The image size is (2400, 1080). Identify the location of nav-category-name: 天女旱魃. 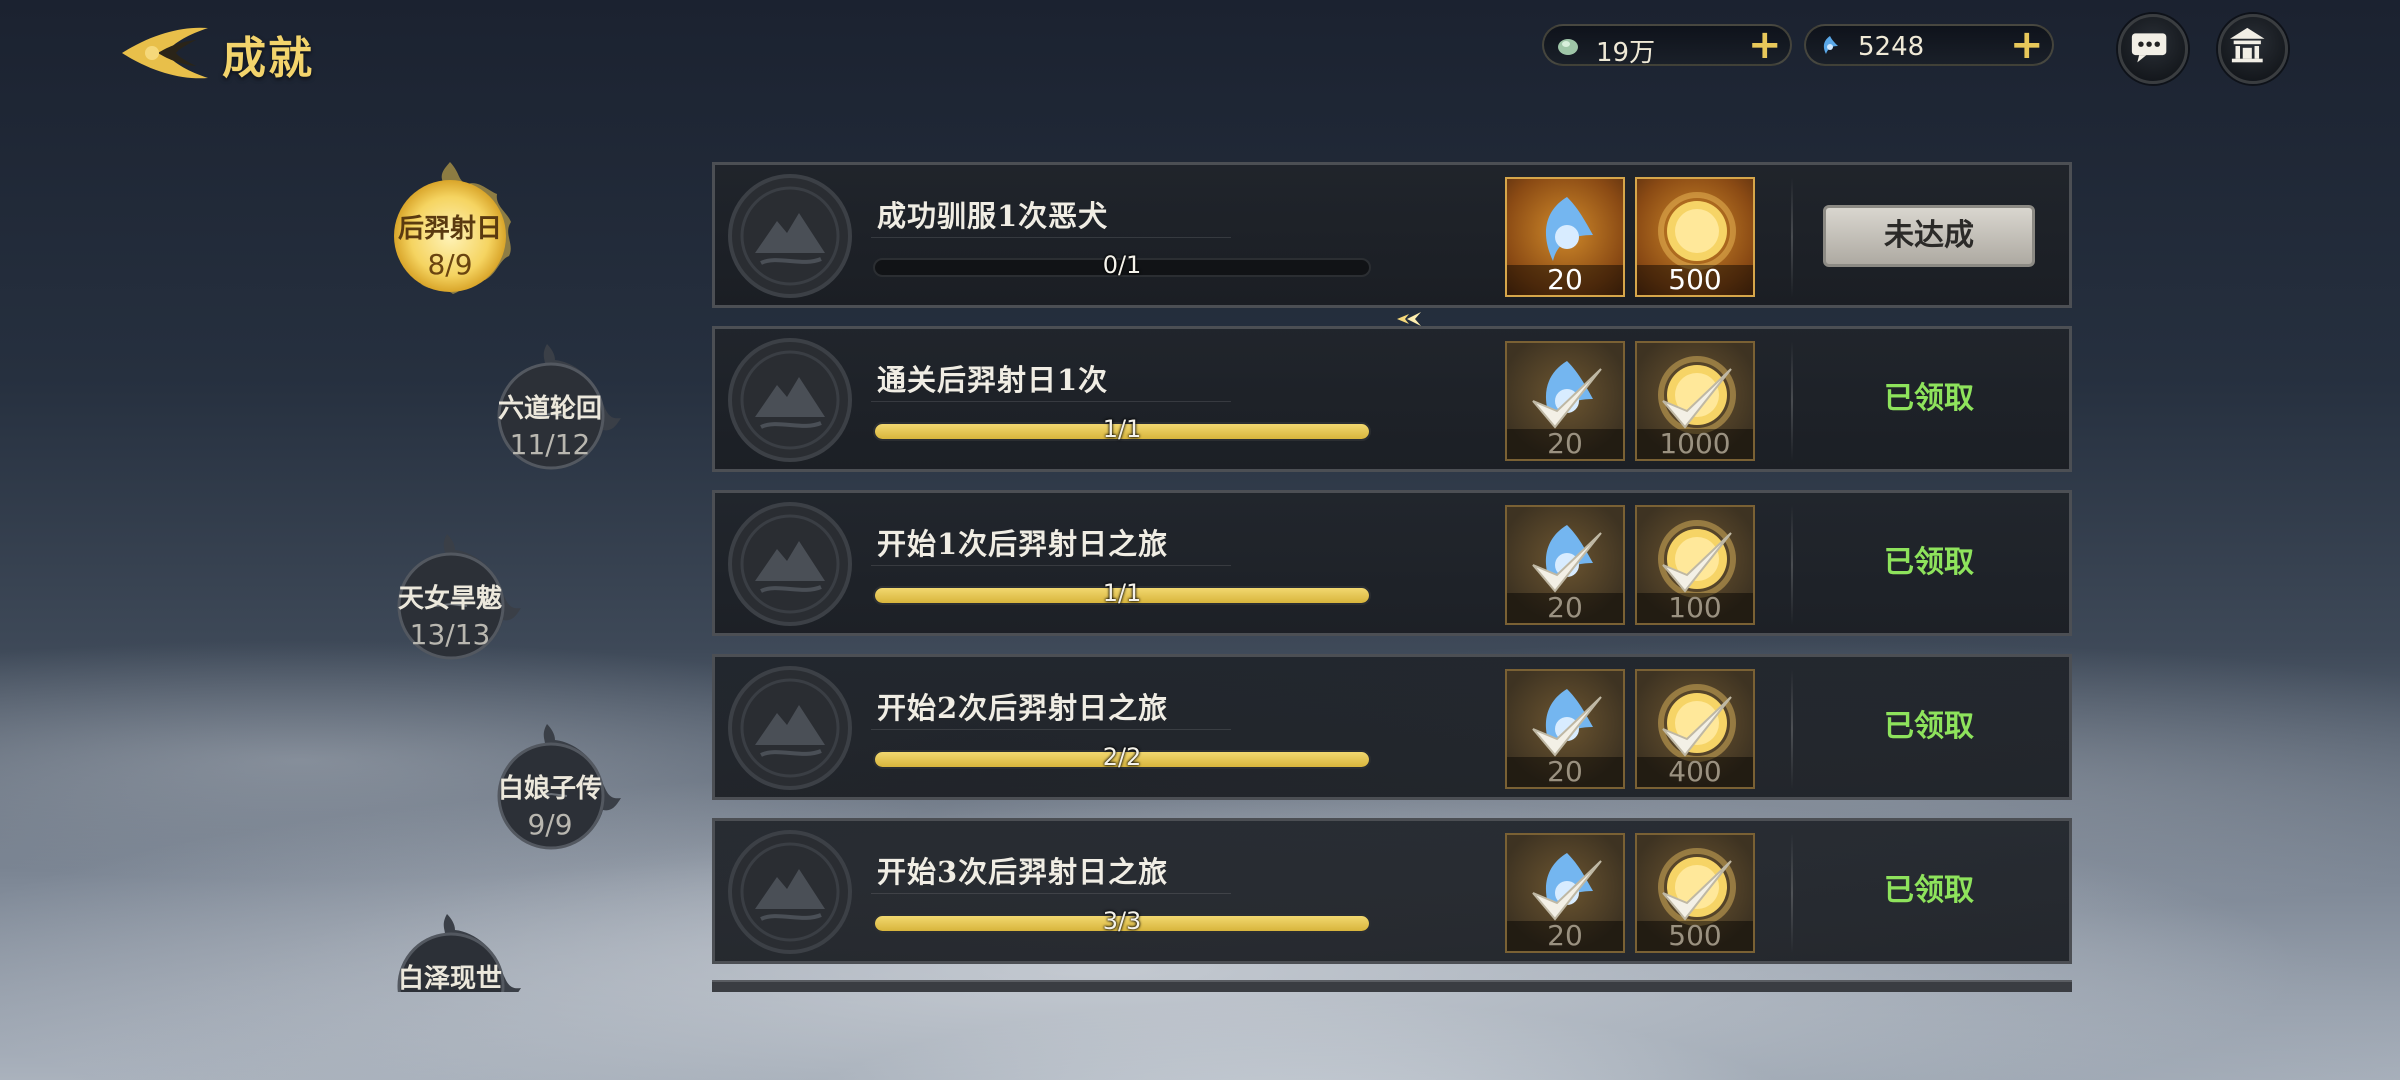
(449, 599).